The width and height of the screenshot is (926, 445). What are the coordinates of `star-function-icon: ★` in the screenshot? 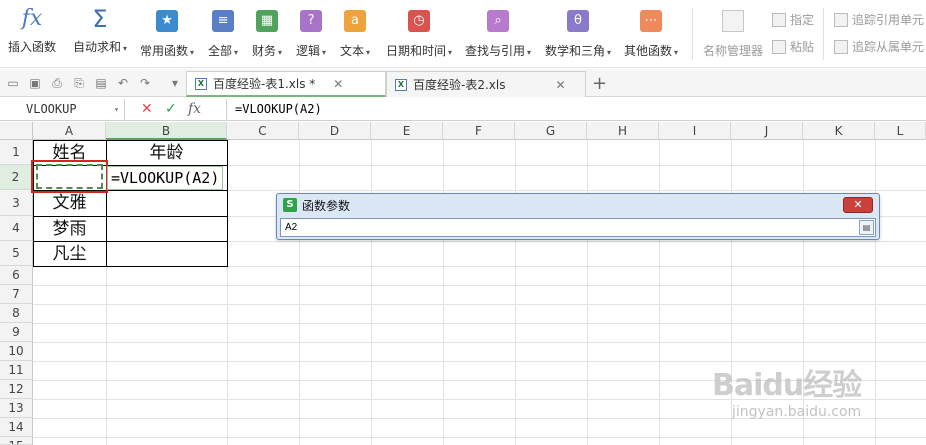 It's located at (167, 21).